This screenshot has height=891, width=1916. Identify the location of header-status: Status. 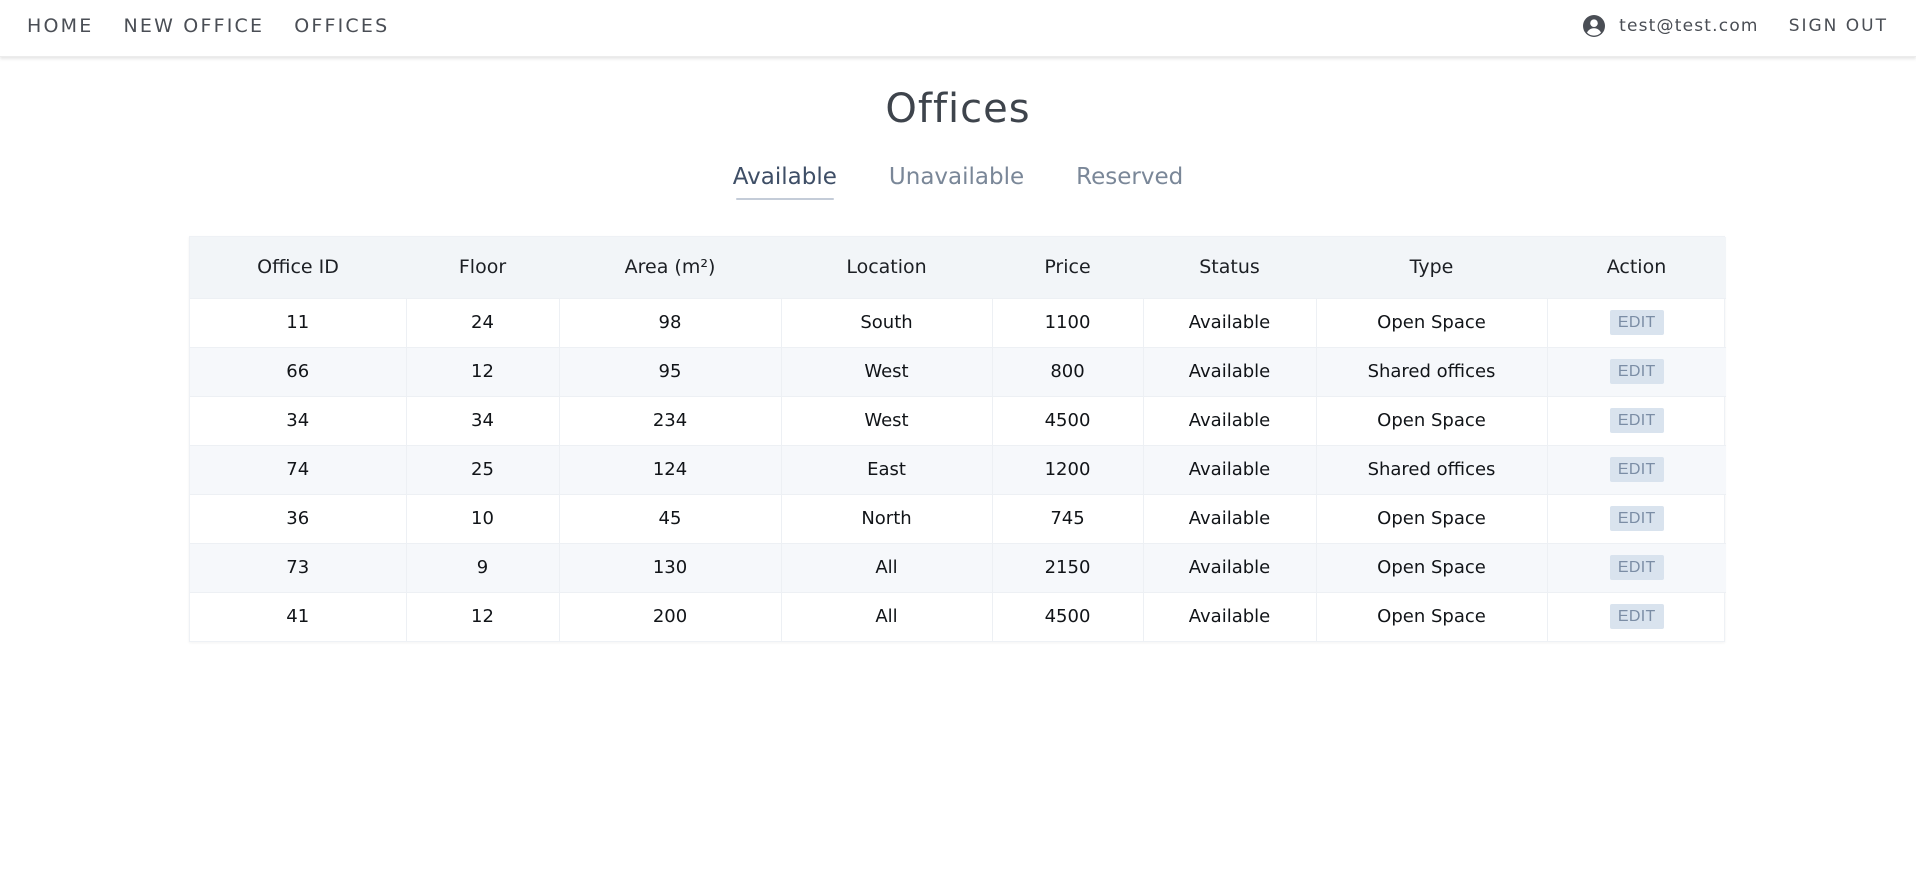
(1229, 267).